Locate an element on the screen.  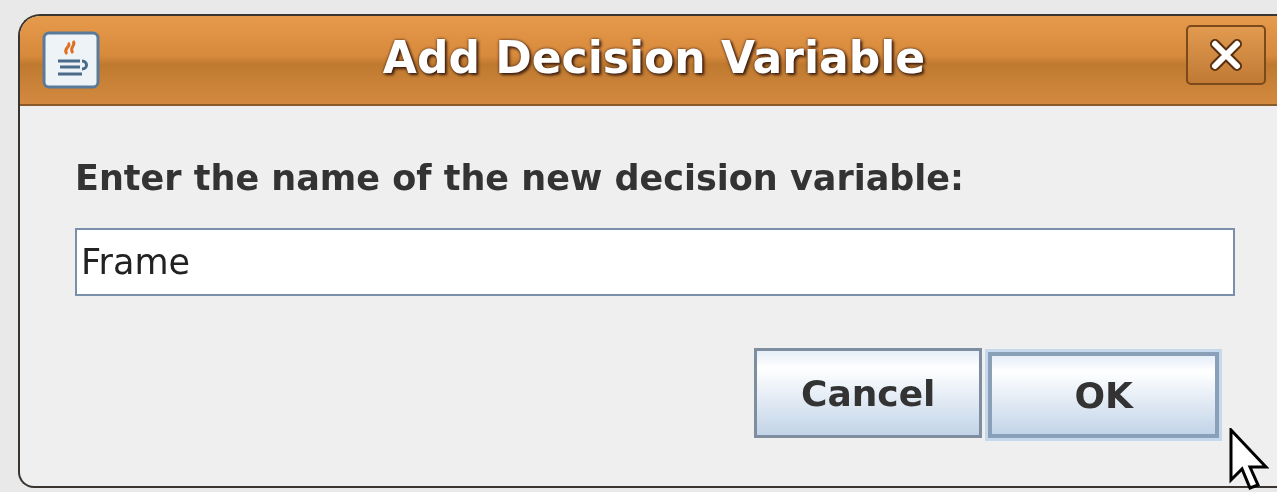
close-button is located at coordinates (1226, 55).